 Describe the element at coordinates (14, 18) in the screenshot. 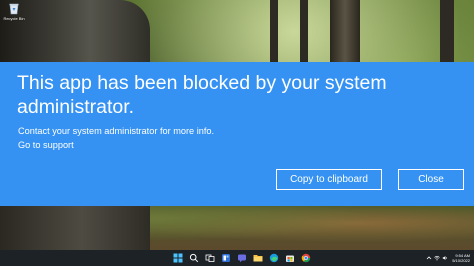

I see `recycle-bin-label: Recycle Bin` at that location.